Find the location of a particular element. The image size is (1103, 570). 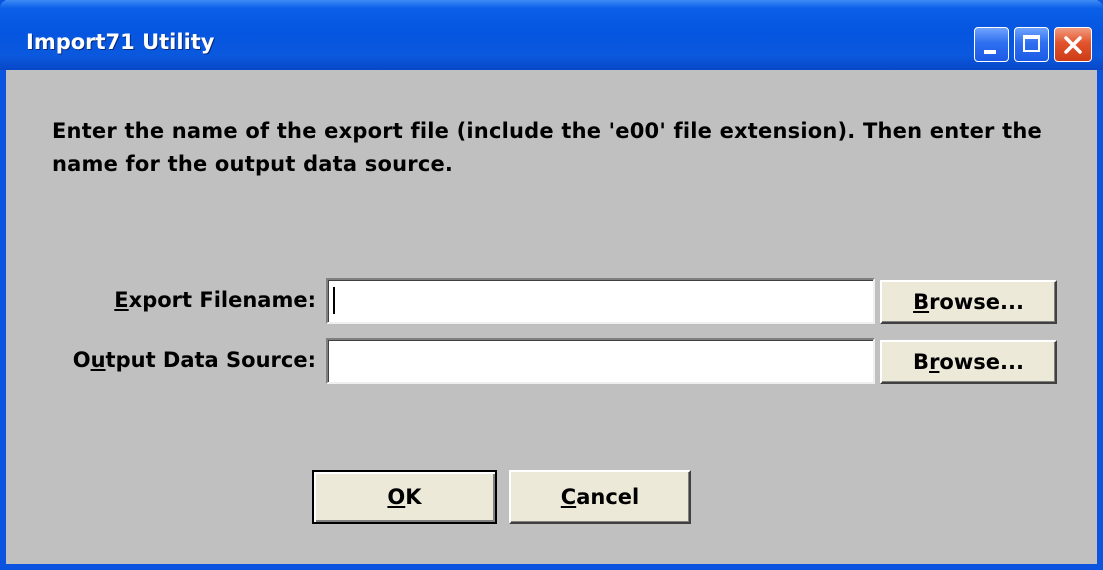

output-data-source-label: Output Data Source: is located at coordinates (181, 360).